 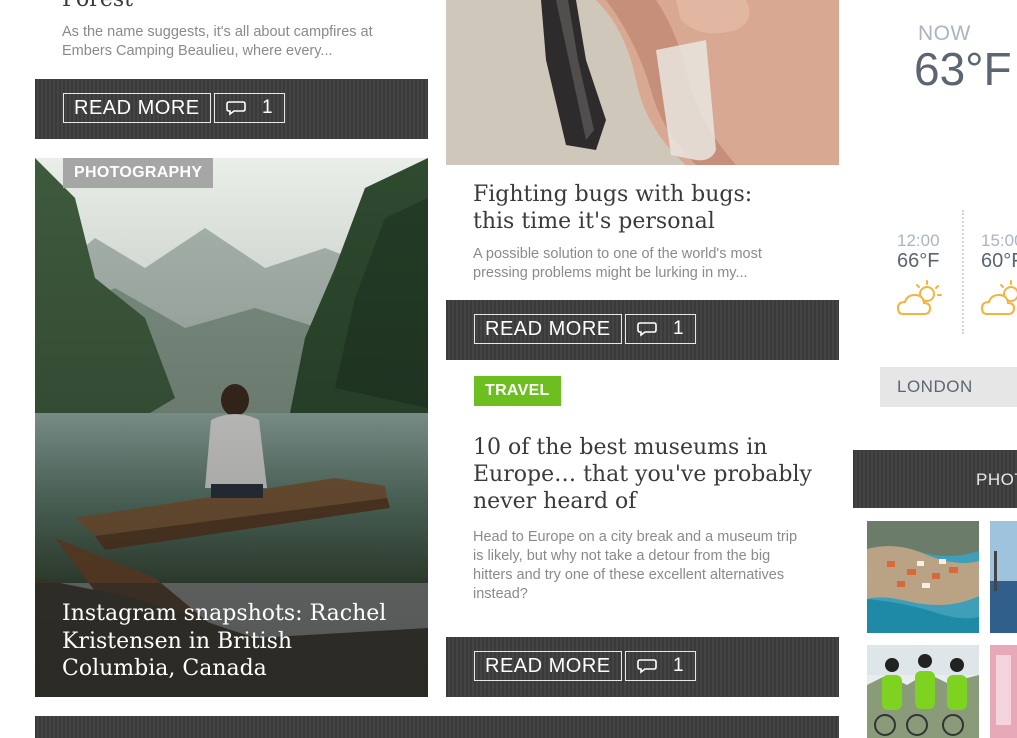 I want to click on category-tag: PHOTOGRAPHY, so click(x=138, y=173).